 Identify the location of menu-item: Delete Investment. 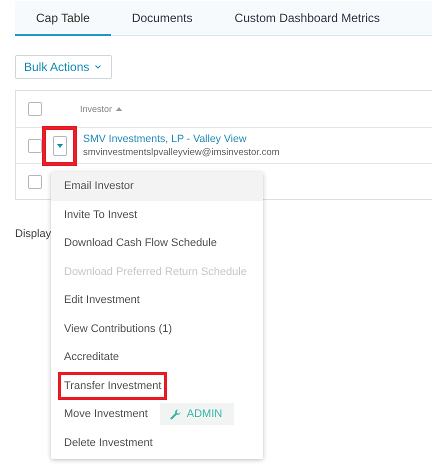
(157, 442).